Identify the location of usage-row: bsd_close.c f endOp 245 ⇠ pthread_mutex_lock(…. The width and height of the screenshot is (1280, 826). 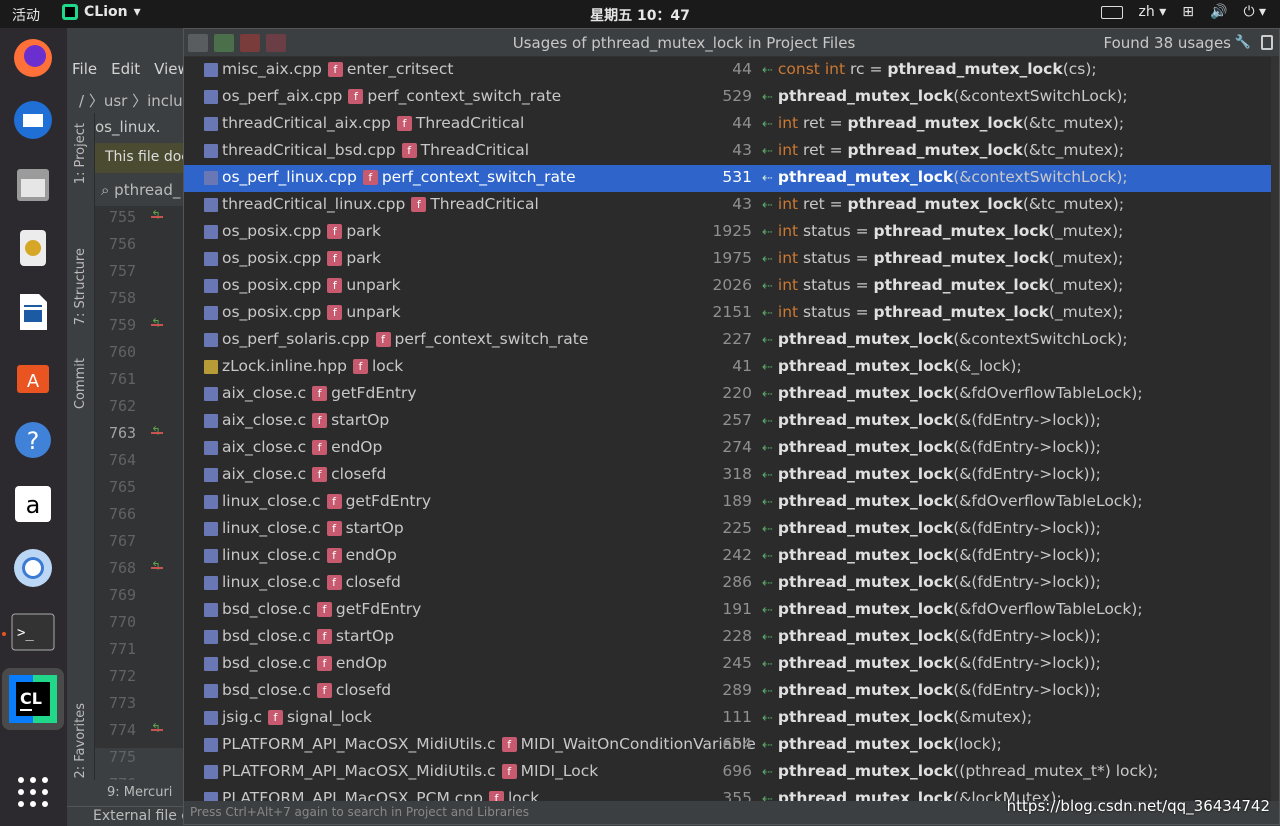
(731, 664).